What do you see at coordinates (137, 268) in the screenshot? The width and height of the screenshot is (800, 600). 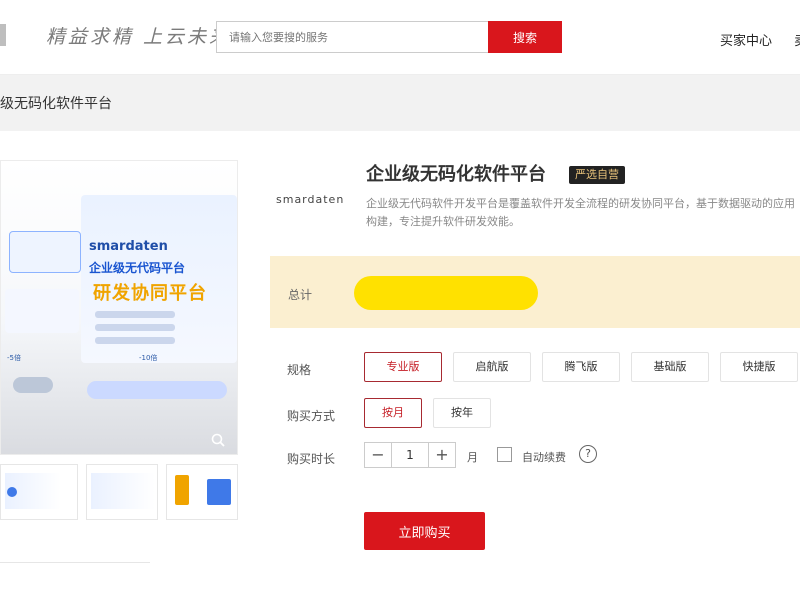 I see `hero-subtitle: 企业级无代码平台` at bounding box center [137, 268].